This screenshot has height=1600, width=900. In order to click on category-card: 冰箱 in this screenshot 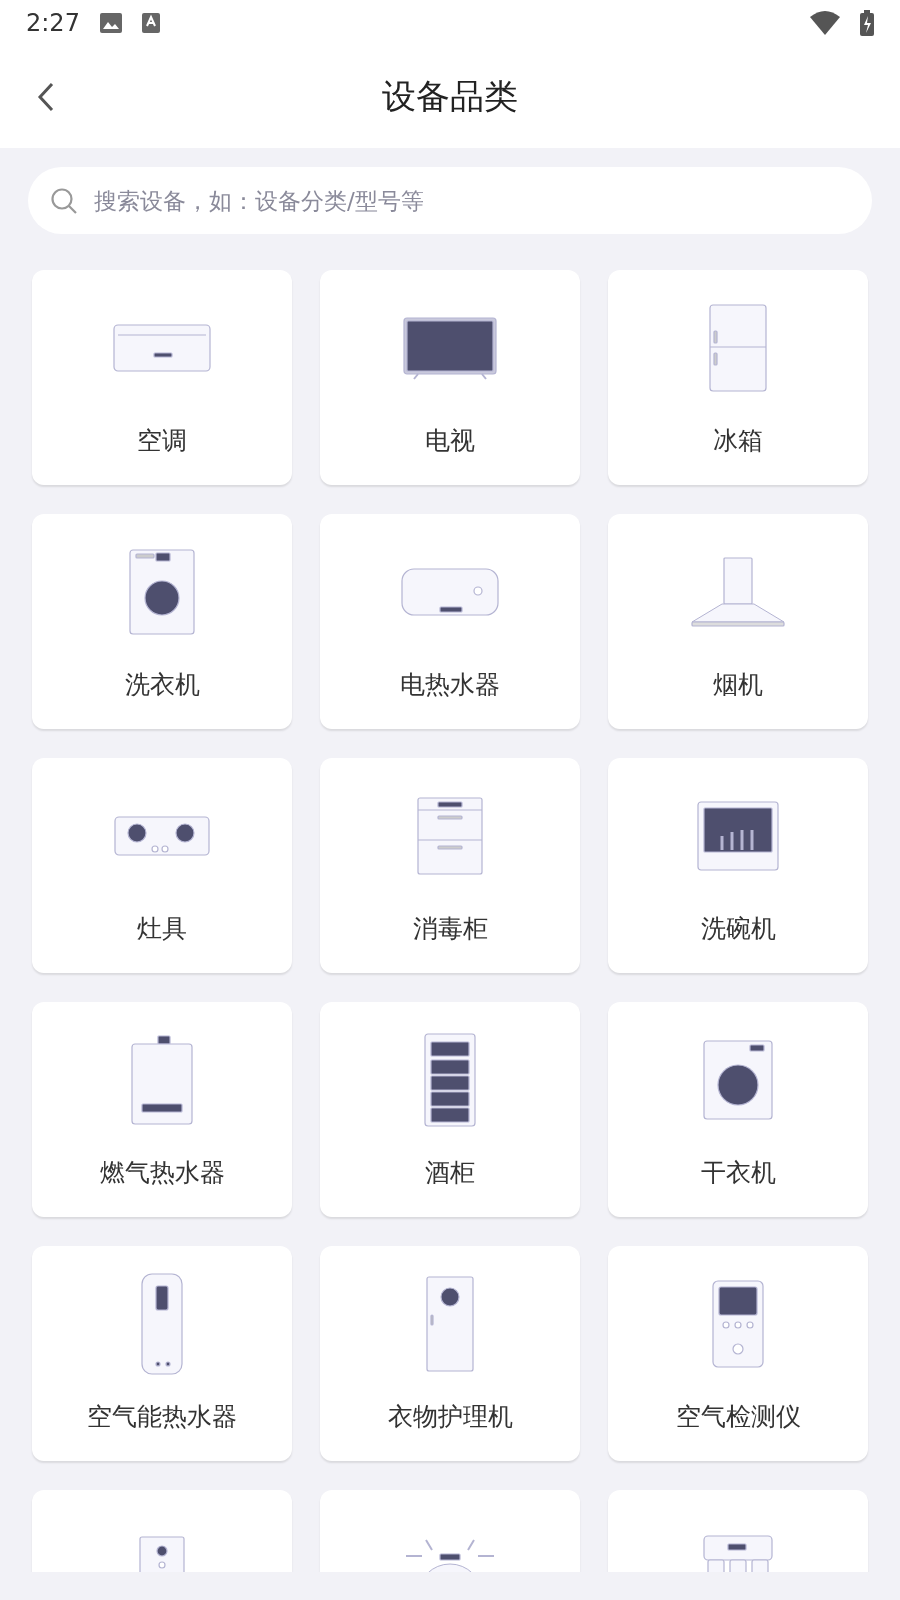, I will do `click(738, 377)`.